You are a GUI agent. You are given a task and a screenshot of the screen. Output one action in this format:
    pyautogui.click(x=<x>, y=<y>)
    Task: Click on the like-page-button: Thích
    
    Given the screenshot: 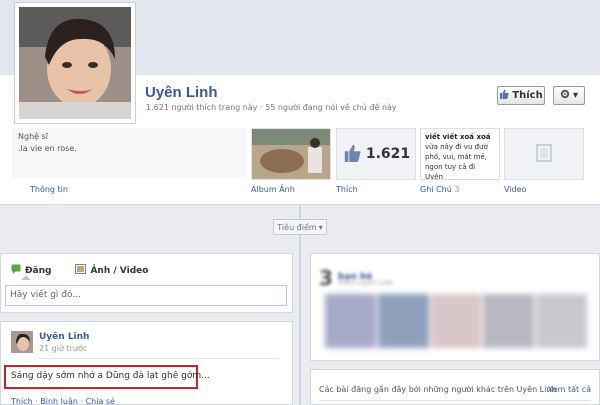 What is the action you would take?
    pyautogui.click(x=521, y=95)
    